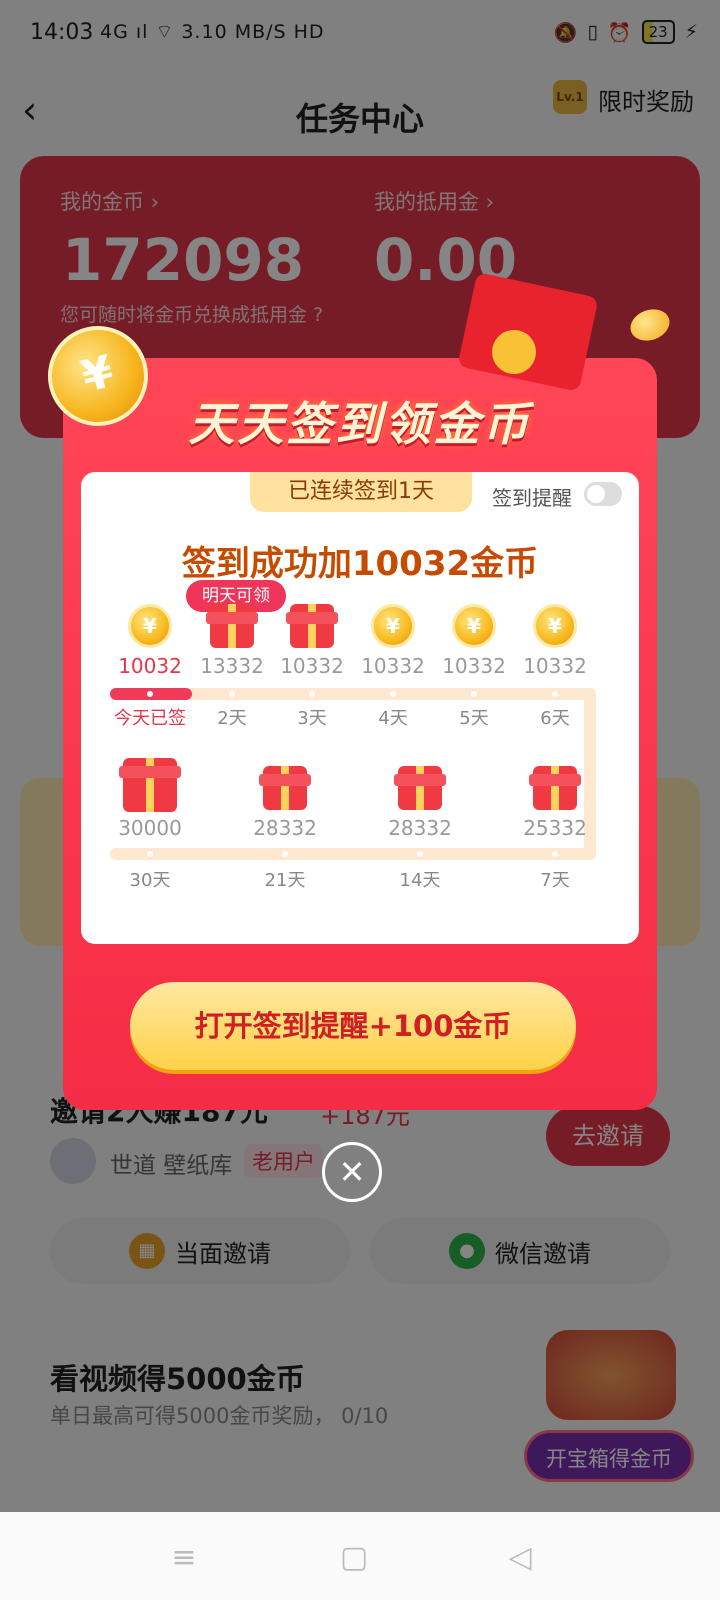 Image resolution: width=720 pixels, height=1600 pixels. Describe the element at coordinates (520, 1558) in the screenshot. I see `back-nav-icon: ◁` at that location.